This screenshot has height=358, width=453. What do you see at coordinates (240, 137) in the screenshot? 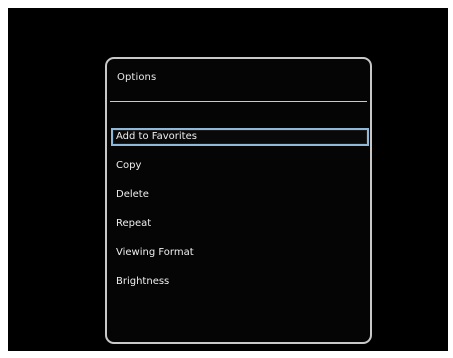
I see `menu-item-add-to-favorites: Add to Favorites` at bounding box center [240, 137].